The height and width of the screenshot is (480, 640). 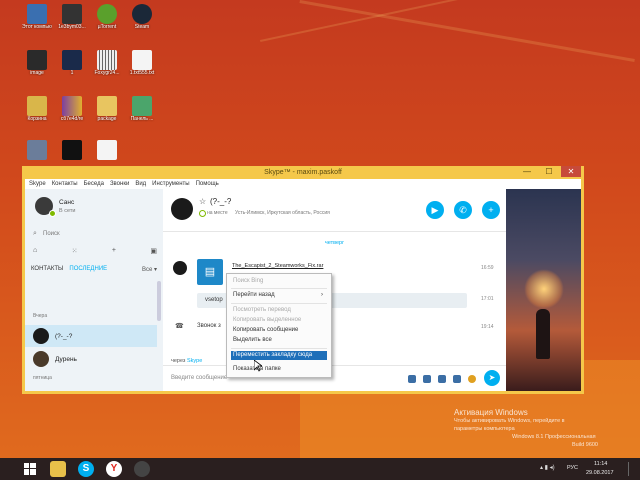 I want to click on via-skype-link: Skype, so click(x=194, y=361).